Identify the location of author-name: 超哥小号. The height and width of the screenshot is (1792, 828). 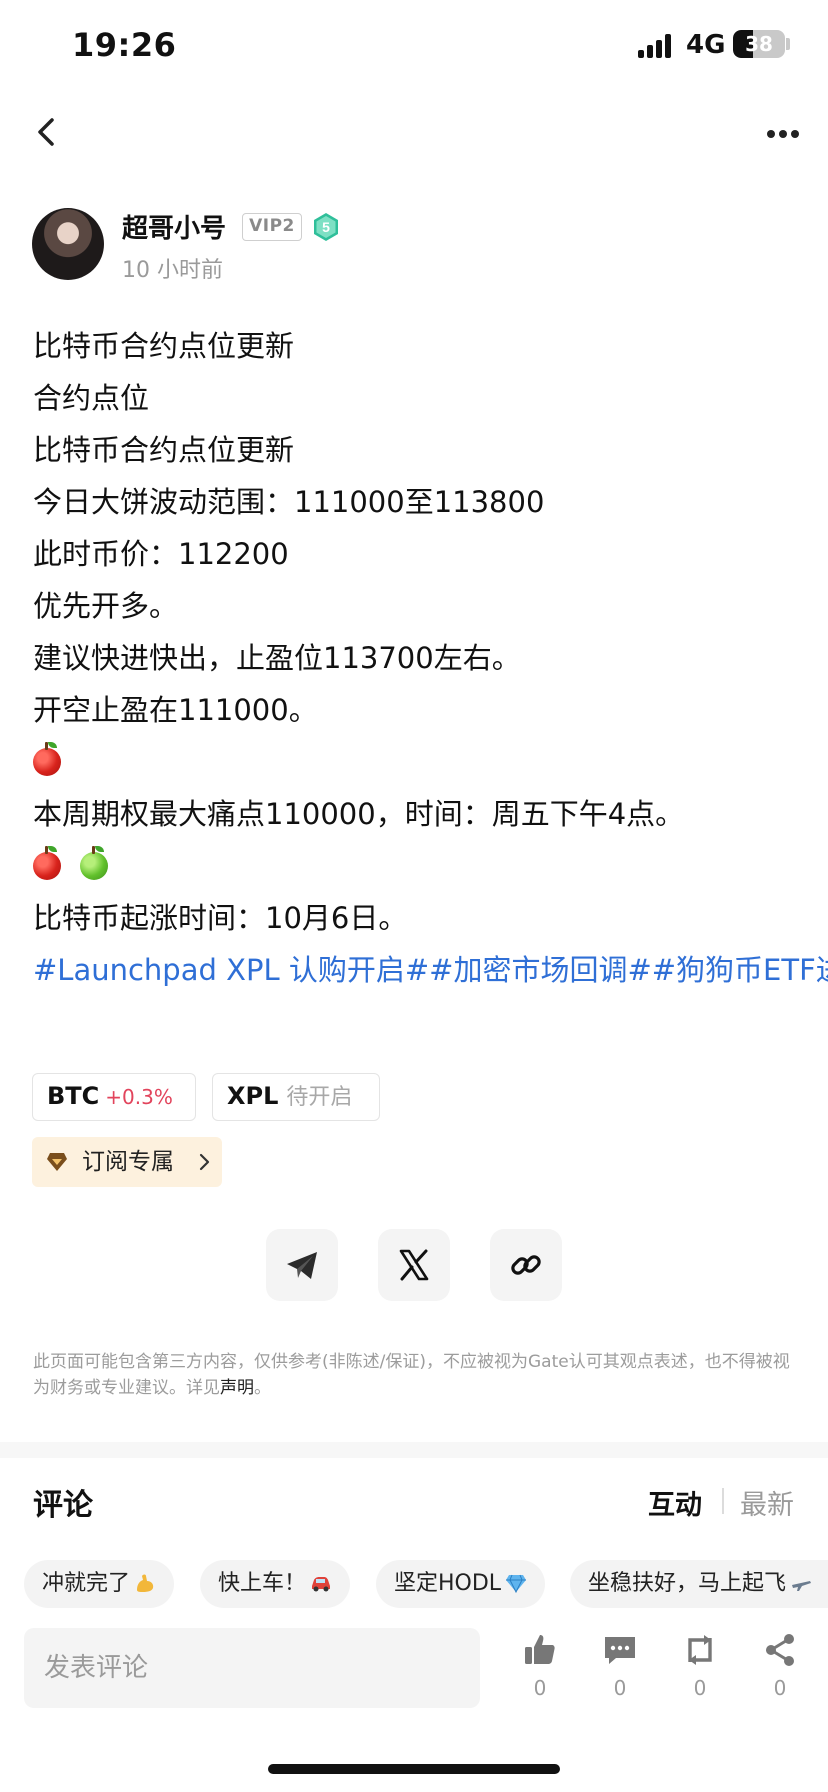
(174, 226).